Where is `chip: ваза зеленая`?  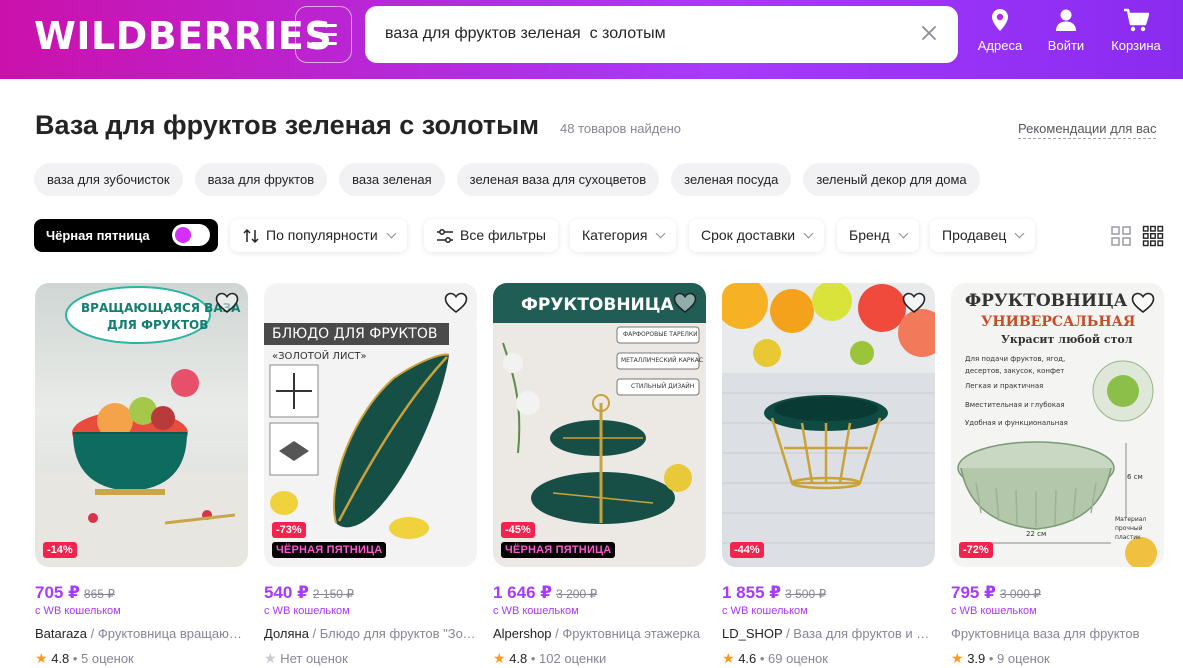 chip: ваза зеленая is located at coordinates (392, 179).